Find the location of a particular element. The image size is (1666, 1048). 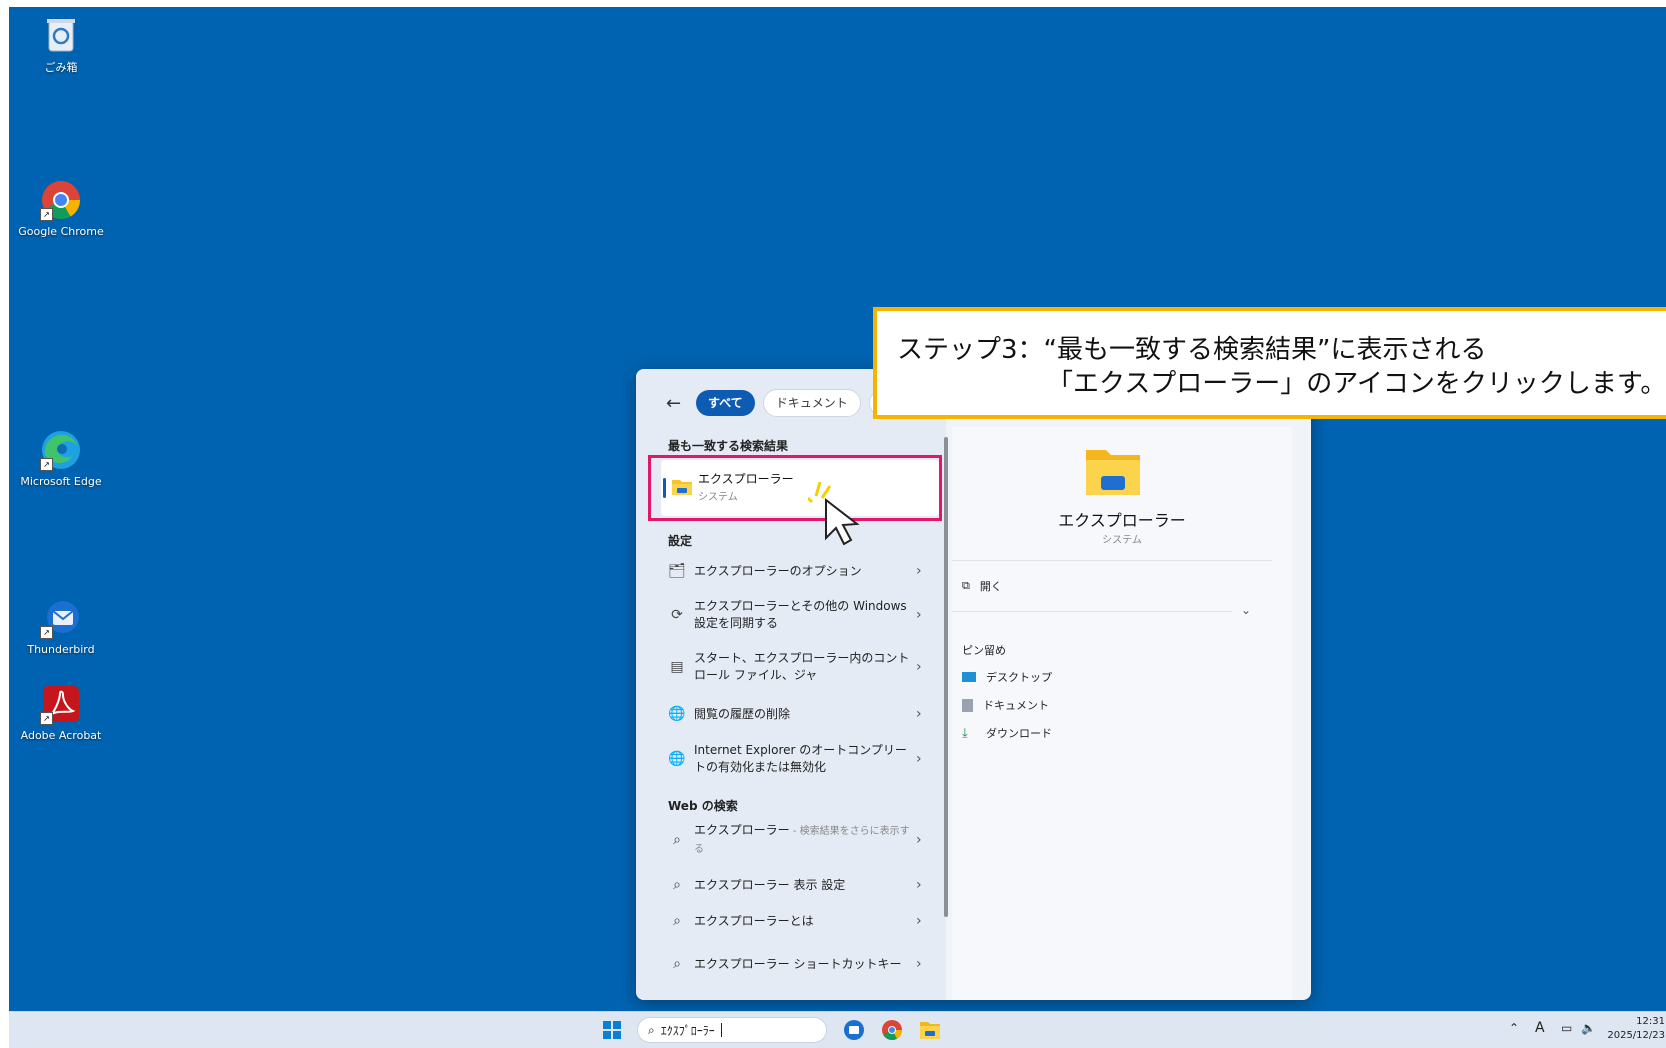

web-search-heading: Web の検索 is located at coordinates (703, 806).